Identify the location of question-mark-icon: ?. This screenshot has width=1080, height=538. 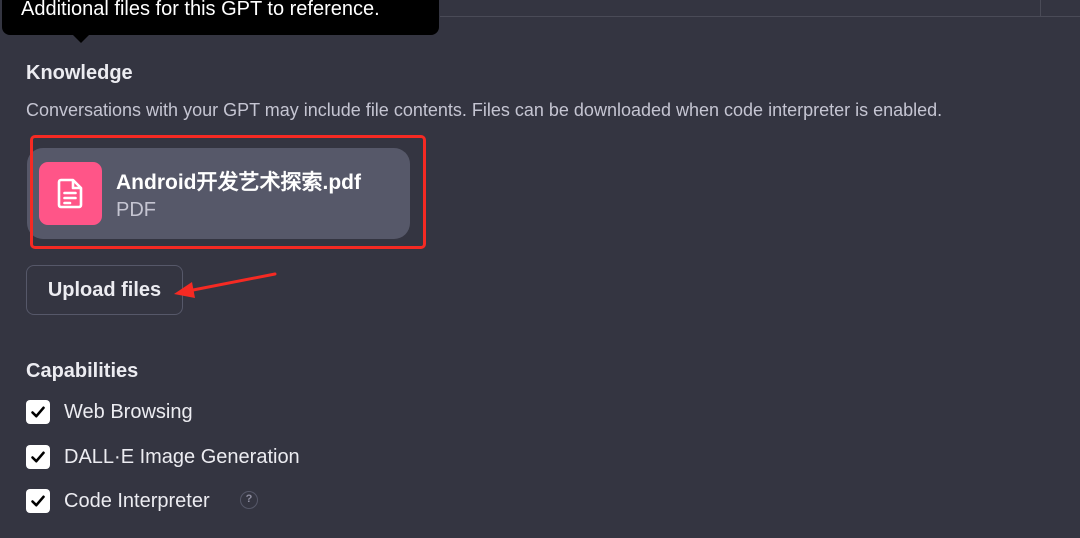
(249, 500).